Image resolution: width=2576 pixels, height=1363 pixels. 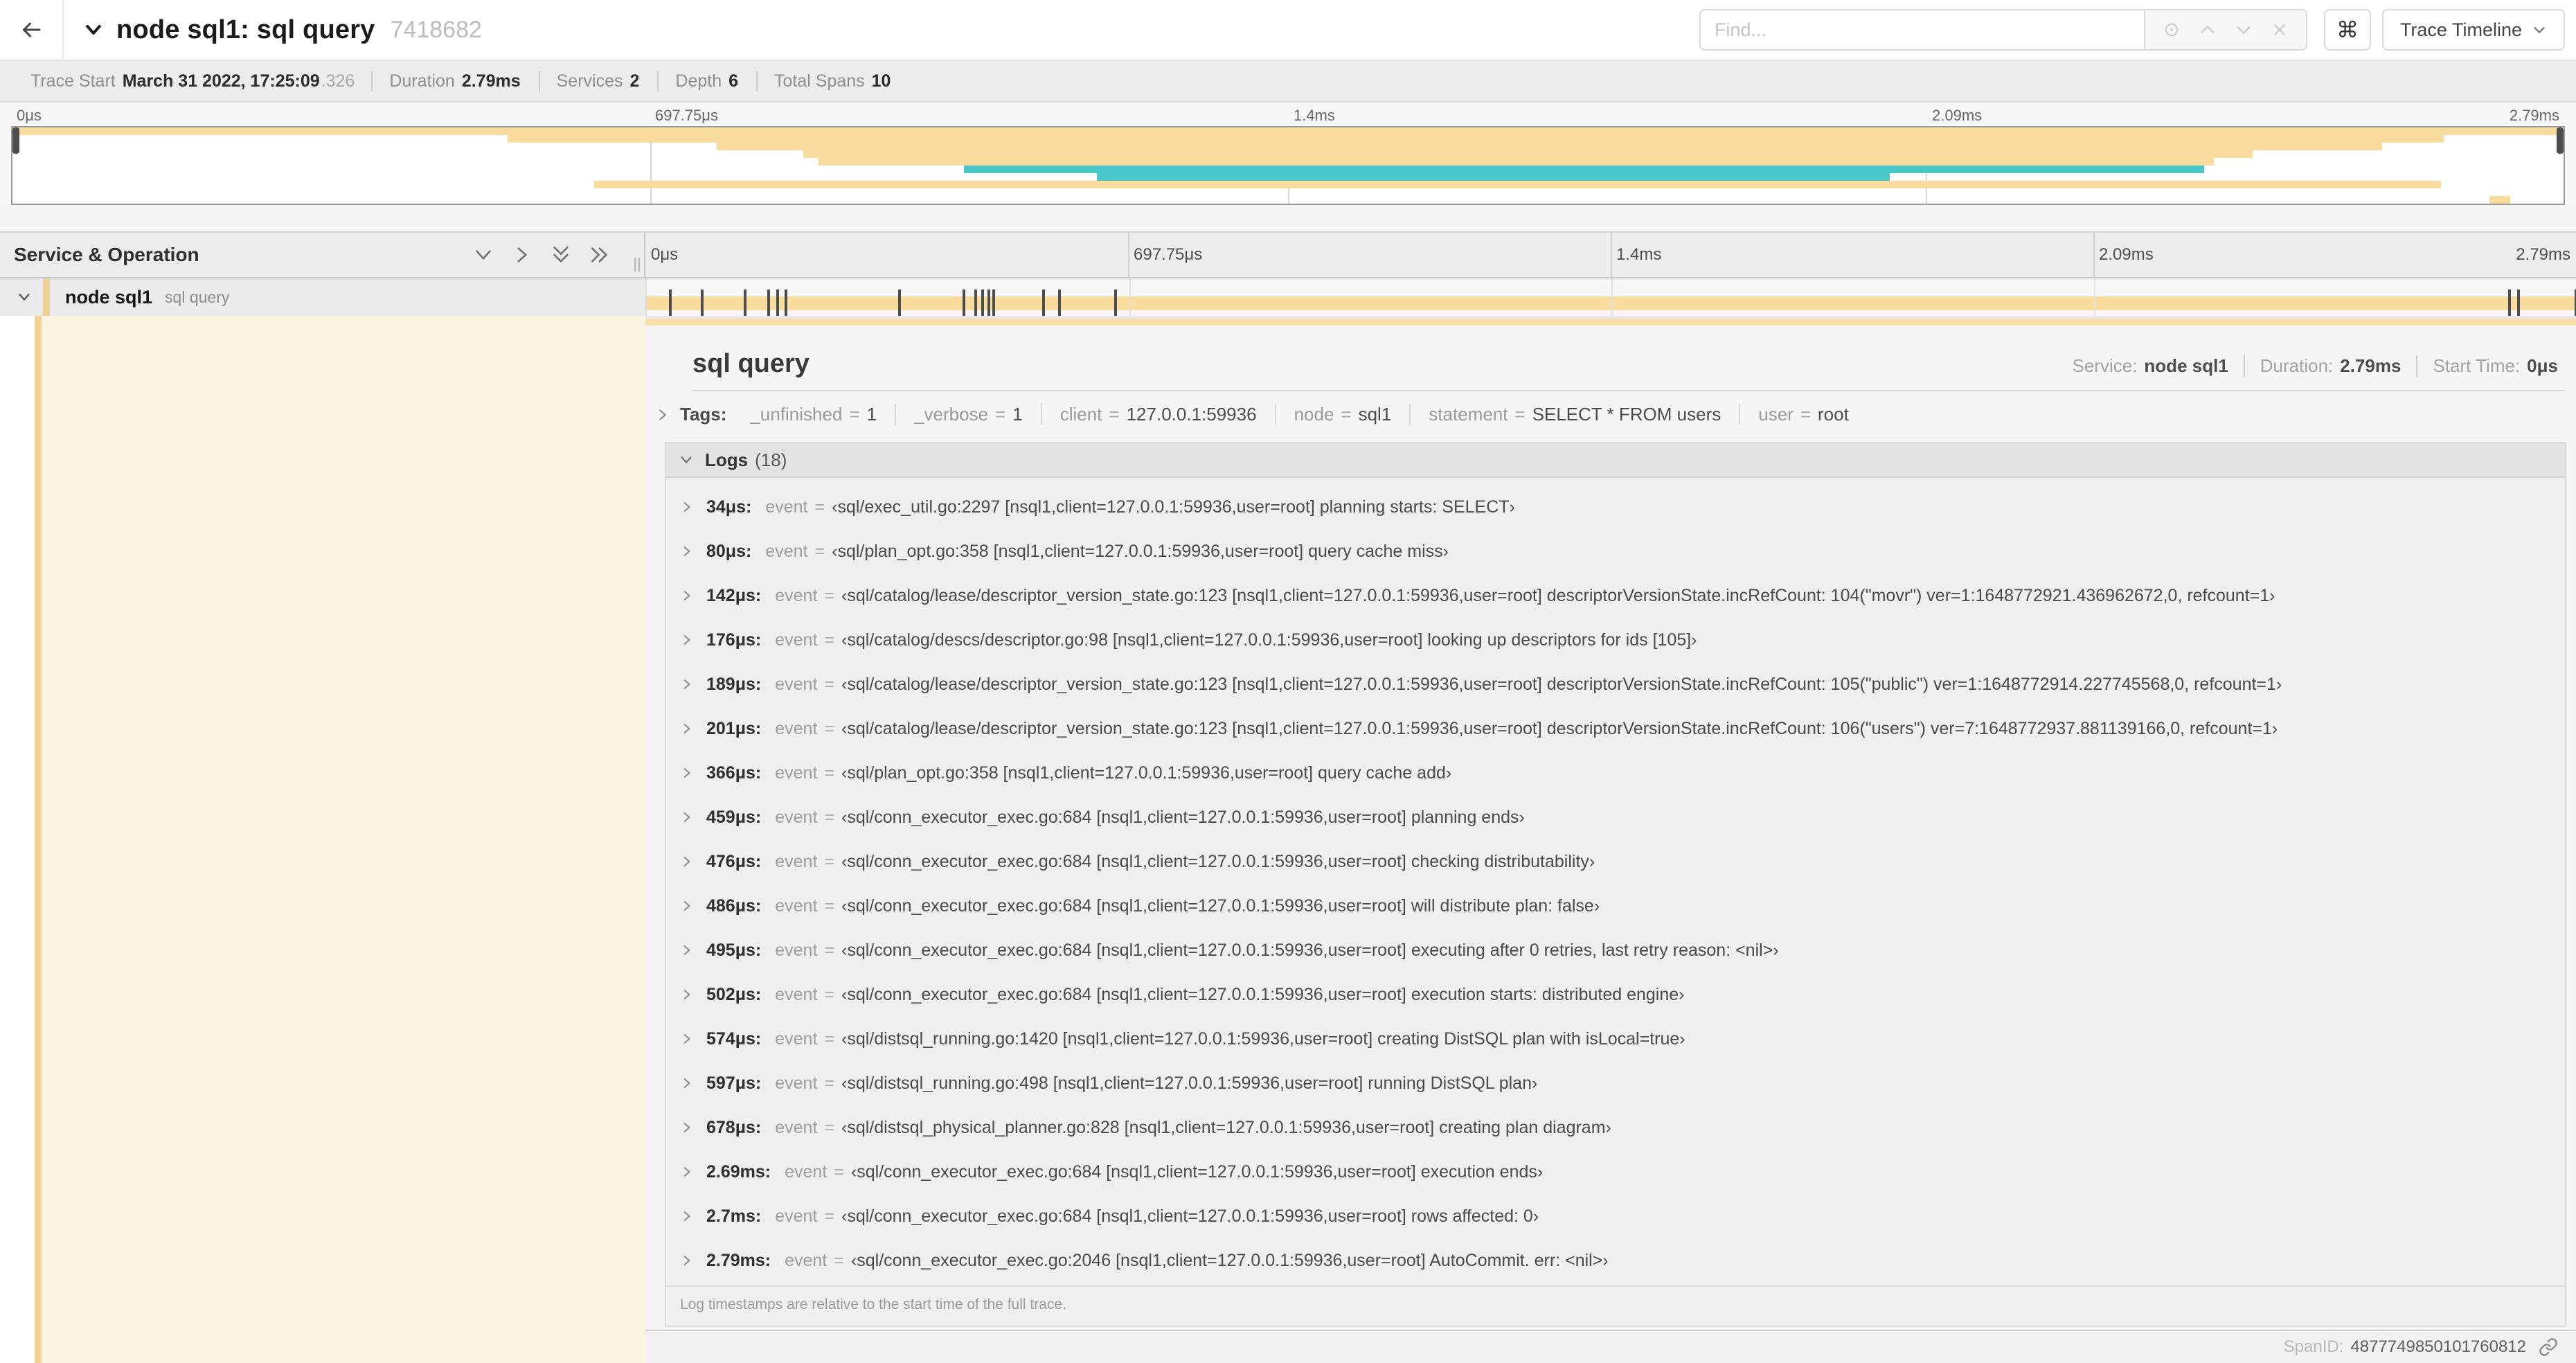 I want to click on back-button, so click(x=32, y=30).